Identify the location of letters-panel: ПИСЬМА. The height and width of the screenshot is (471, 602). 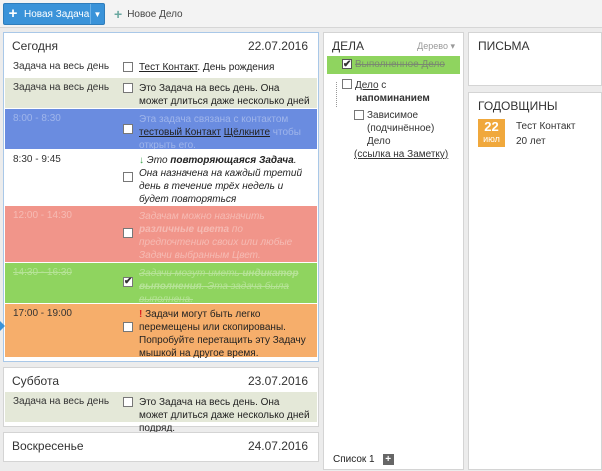
(535, 59).